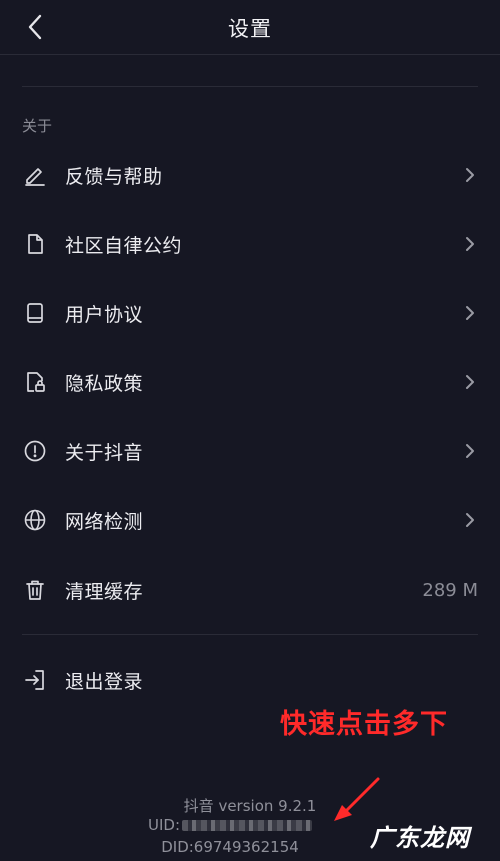 The width and height of the screenshot is (500, 861). I want to click on settings-item-label: 网络检测, so click(104, 521).